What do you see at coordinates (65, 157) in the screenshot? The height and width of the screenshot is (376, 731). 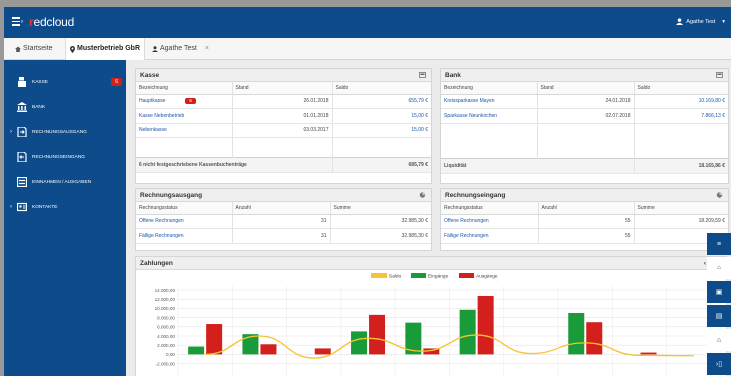 I see `sidebar-item-rechnungseingang: RECHNUNGSEINGANG` at bounding box center [65, 157].